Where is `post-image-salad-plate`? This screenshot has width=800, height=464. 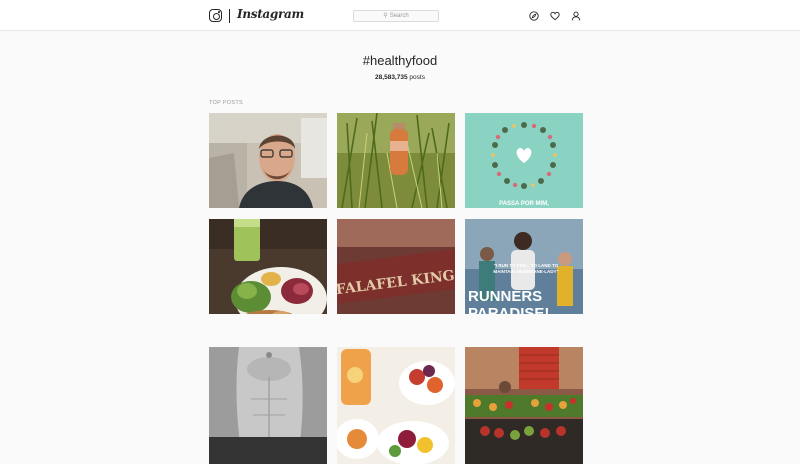
post-image-salad-plate is located at coordinates (268, 266).